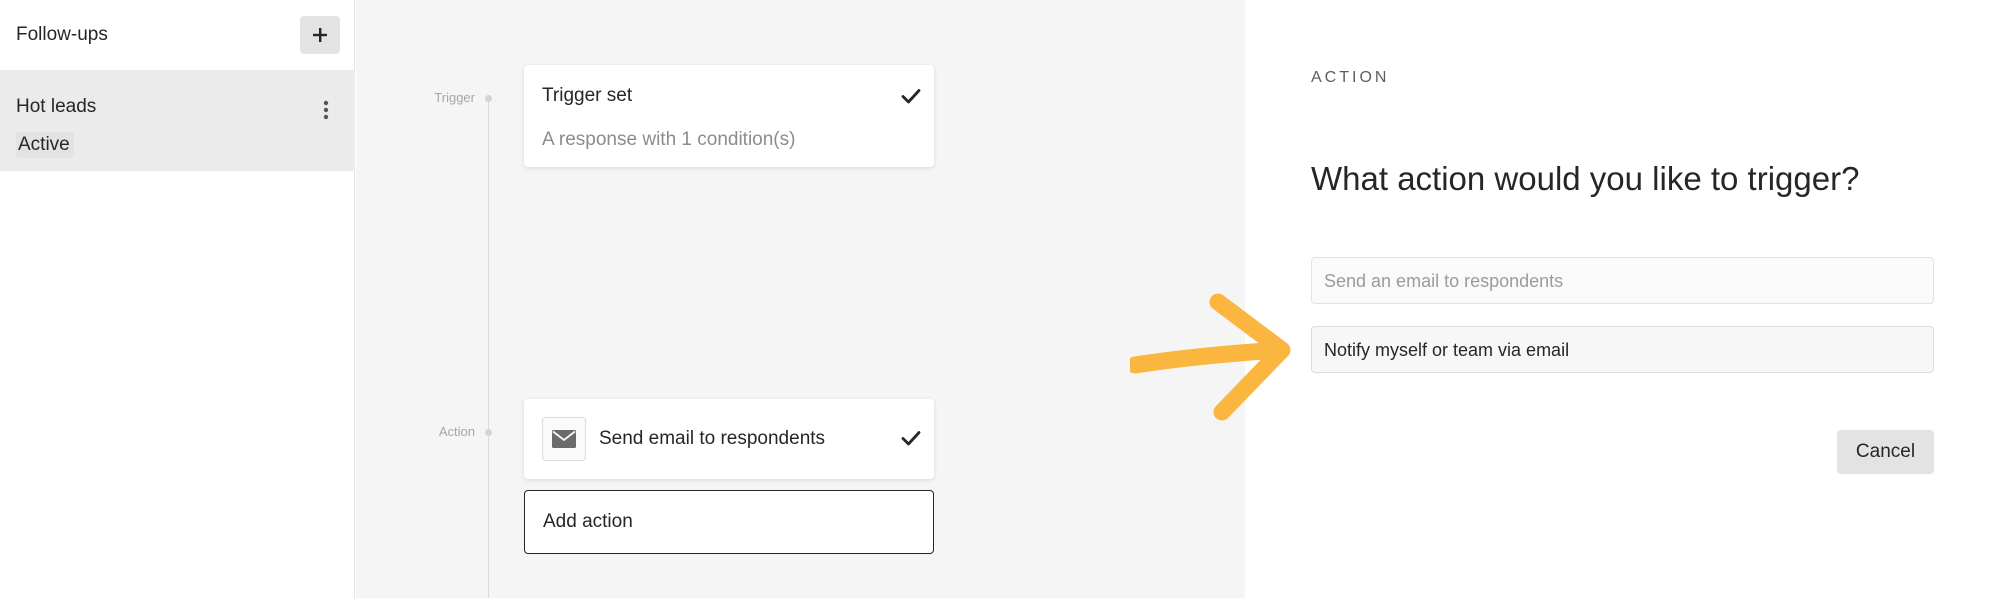  I want to click on sidebar-item-hot-leads: Hot leads Active, so click(177, 120).